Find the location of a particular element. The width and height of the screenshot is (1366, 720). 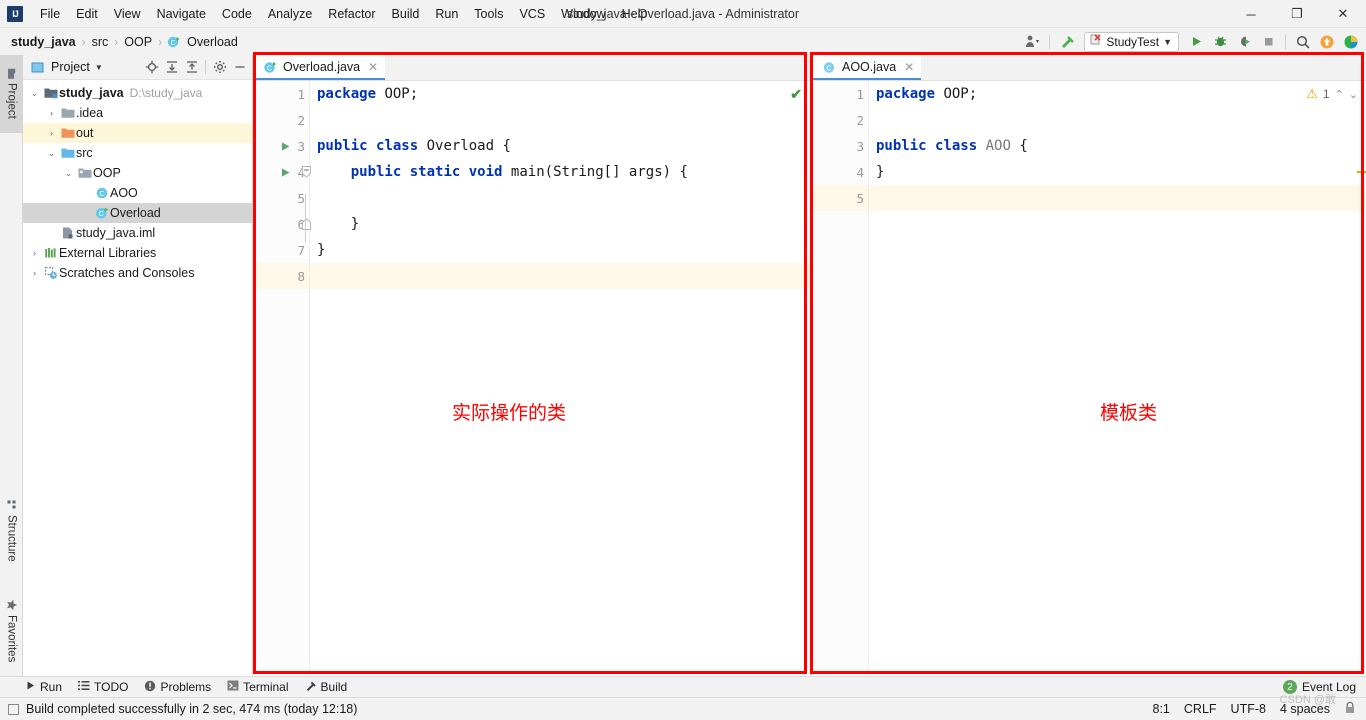

lock-icon is located at coordinates (1350, 709).